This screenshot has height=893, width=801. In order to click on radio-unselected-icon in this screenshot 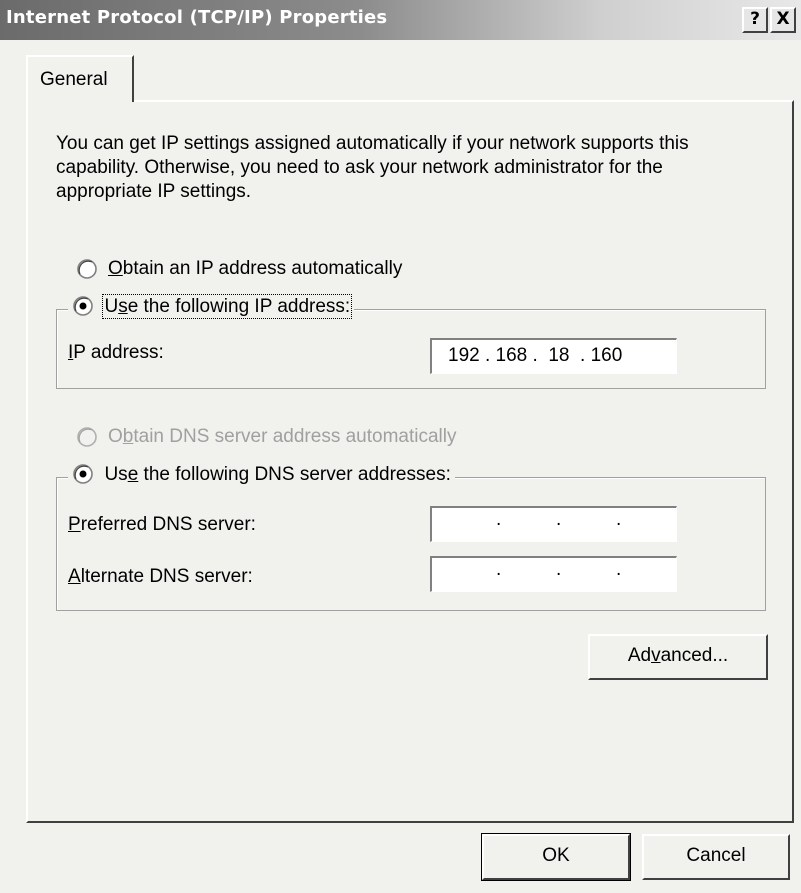, I will do `click(87, 269)`.